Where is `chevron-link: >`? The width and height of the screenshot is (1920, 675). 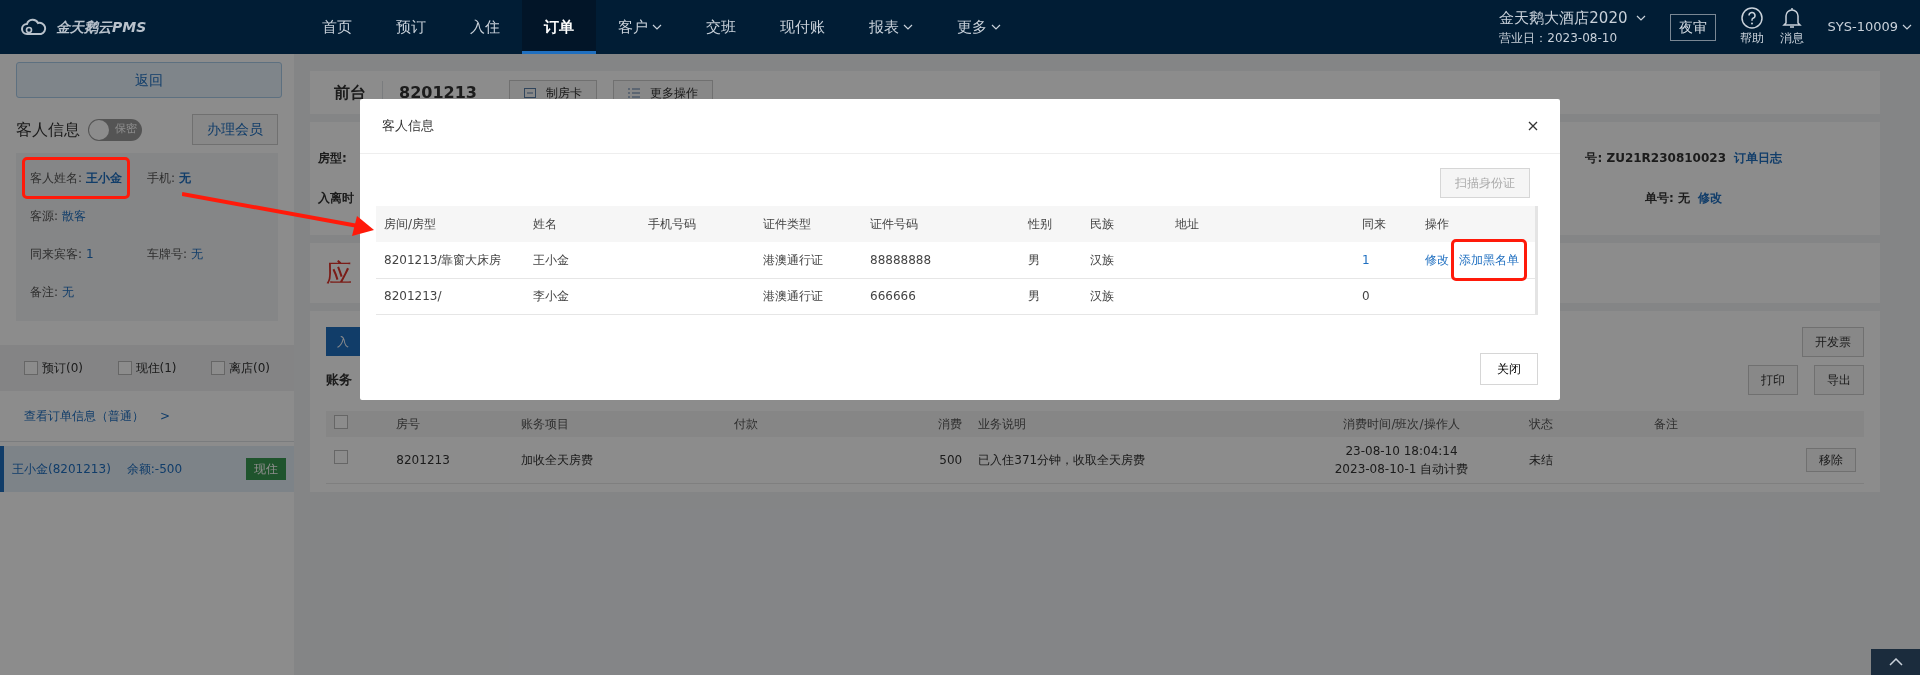
chevron-link: > is located at coordinates (165, 416).